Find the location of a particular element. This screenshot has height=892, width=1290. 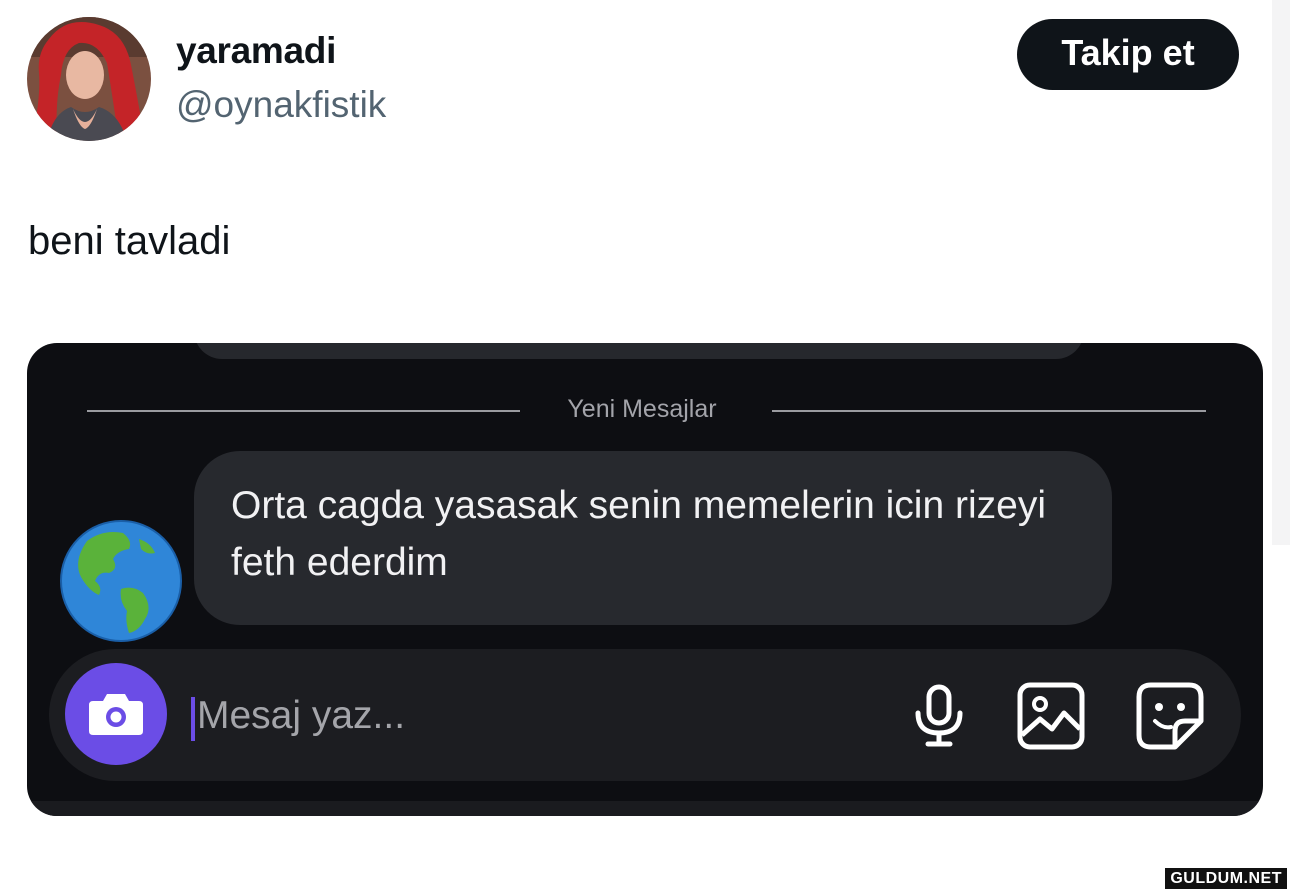

image-icon is located at coordinates (1051, 716).